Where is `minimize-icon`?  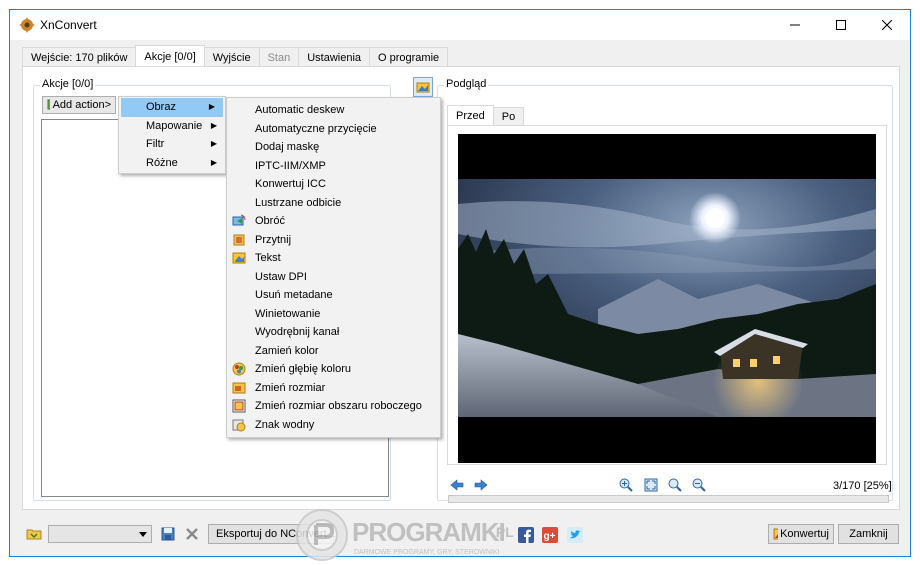
minimize-icon is located at coordinates (795, 25).